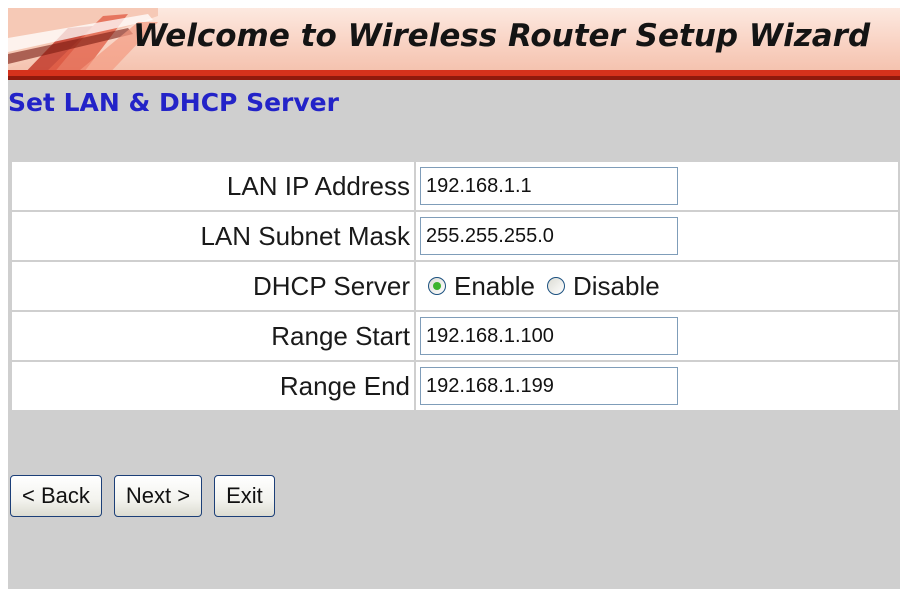  What do you see at coordinates (213, 236) in the screenshot?
I see `subnet-mask-label: LAN Subnet Mask` at bounding box center [213, 236].